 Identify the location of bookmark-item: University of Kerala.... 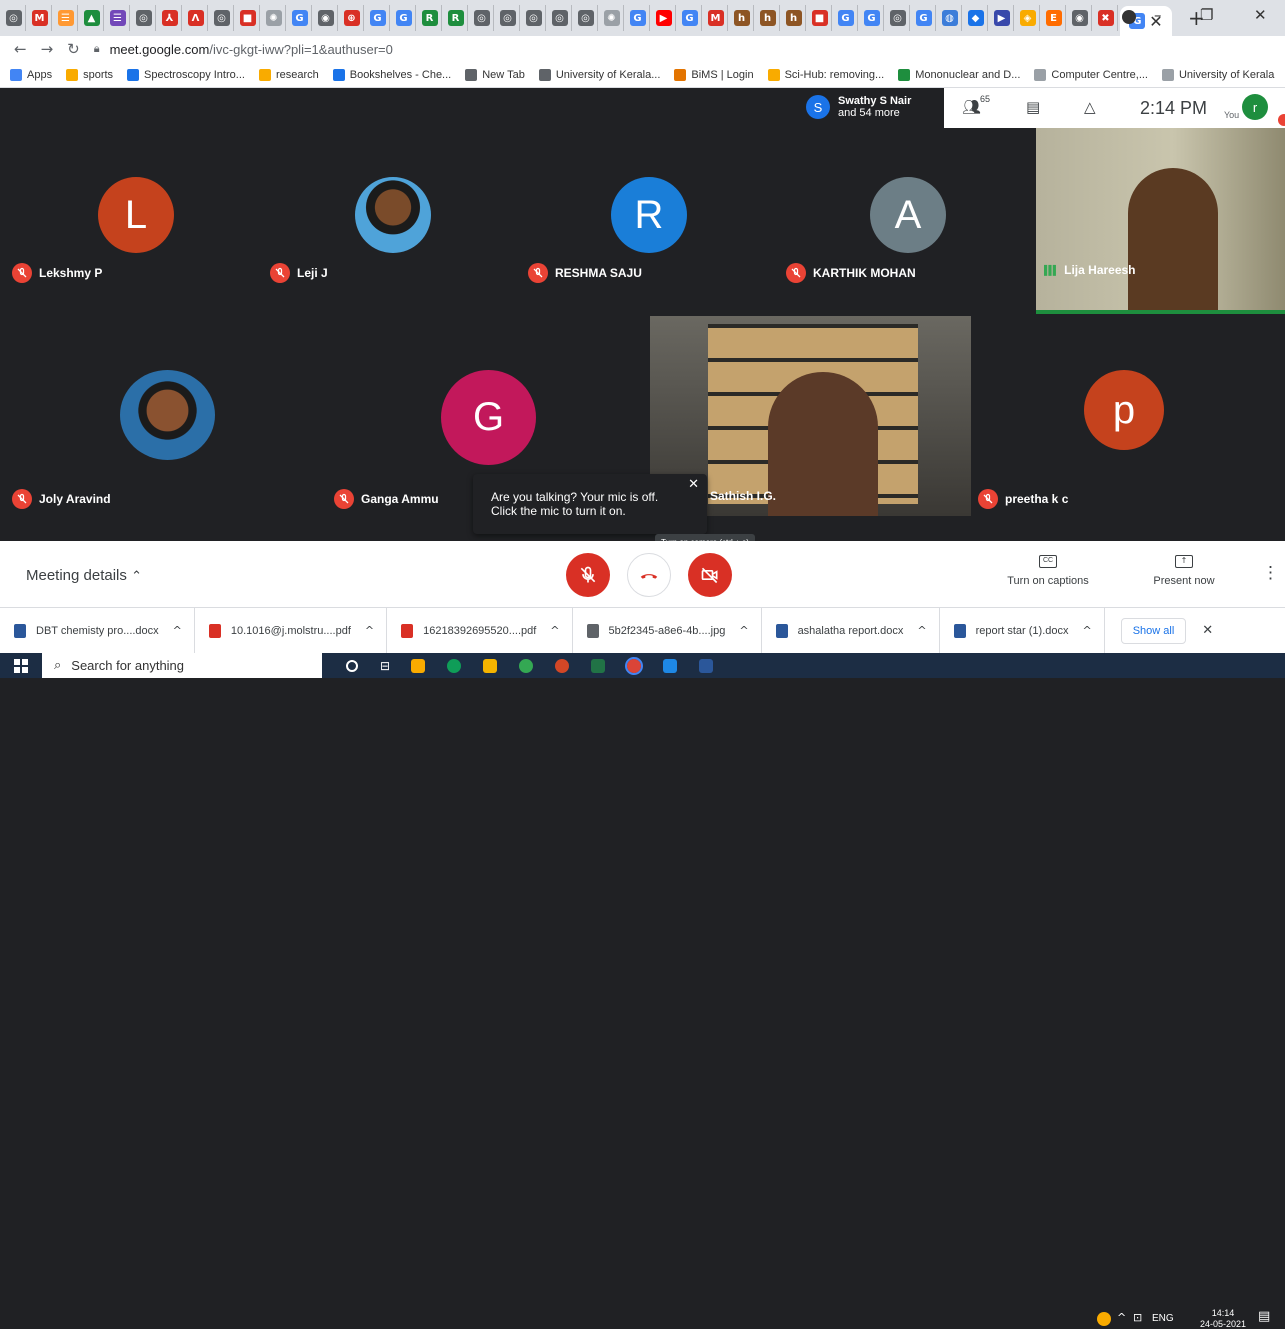
(599, 74).